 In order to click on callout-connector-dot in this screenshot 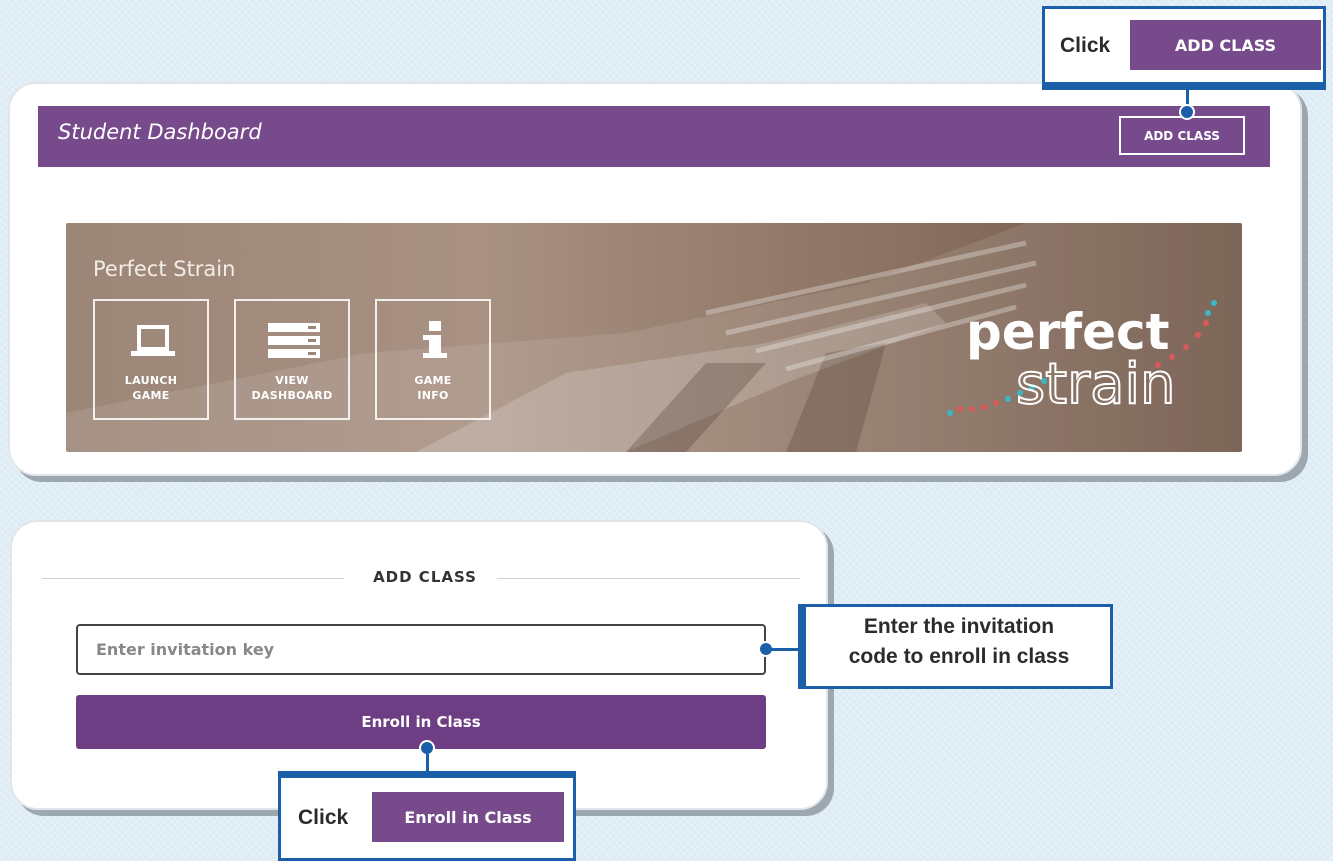, I will do `click(1187, 112)`.